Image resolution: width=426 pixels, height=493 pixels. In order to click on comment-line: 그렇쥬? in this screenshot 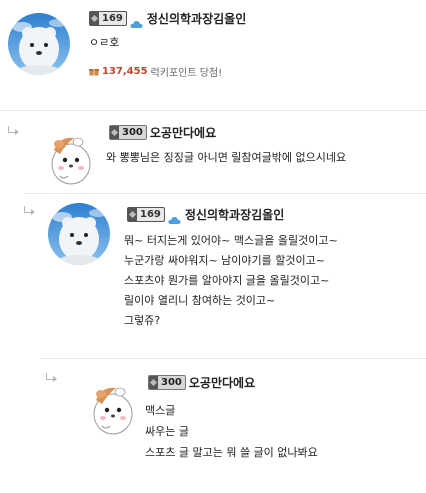, I will do `click(142, 320)`.